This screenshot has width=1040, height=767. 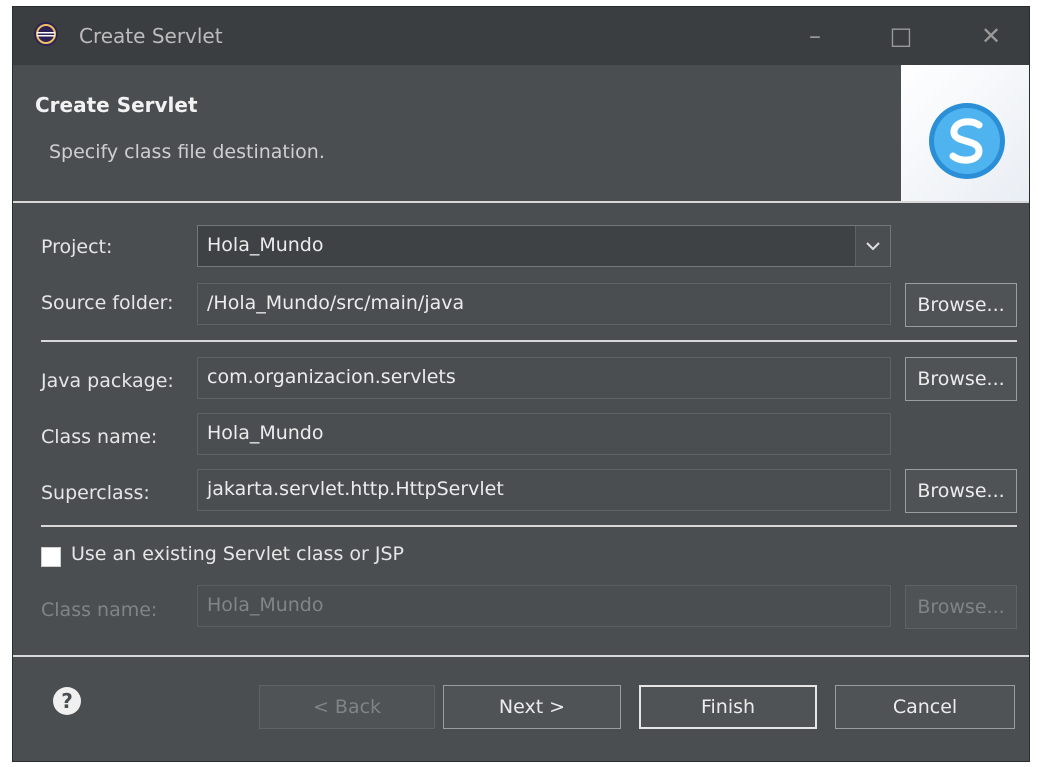 What do you see at coordinates (925, 707) in the screenshot?
I see `cancel-button: Cancel` at bounding box center [925, 707].